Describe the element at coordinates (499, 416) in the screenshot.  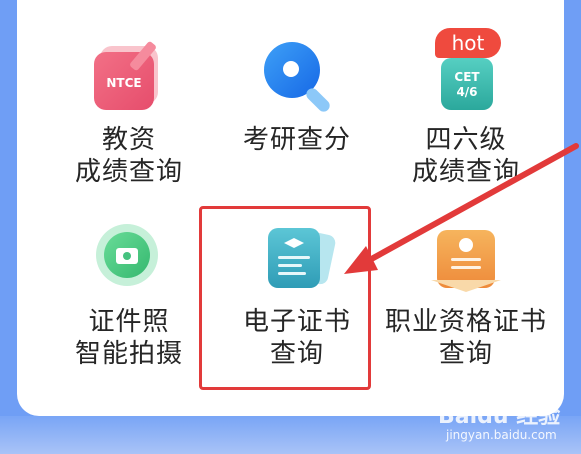
I see `watermark-logo: Baidu 经验` at that location.